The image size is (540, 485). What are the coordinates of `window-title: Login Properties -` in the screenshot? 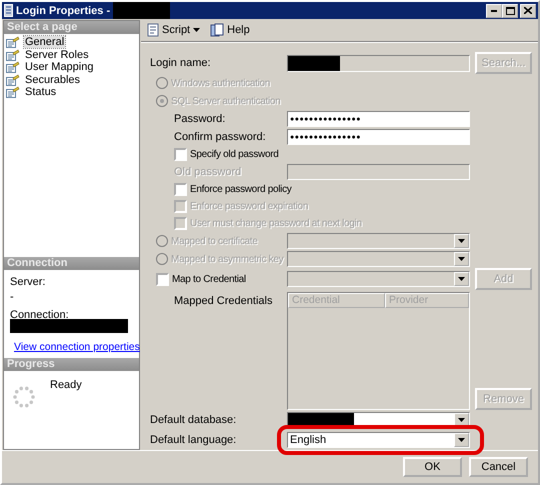 It's located at (63, 10).